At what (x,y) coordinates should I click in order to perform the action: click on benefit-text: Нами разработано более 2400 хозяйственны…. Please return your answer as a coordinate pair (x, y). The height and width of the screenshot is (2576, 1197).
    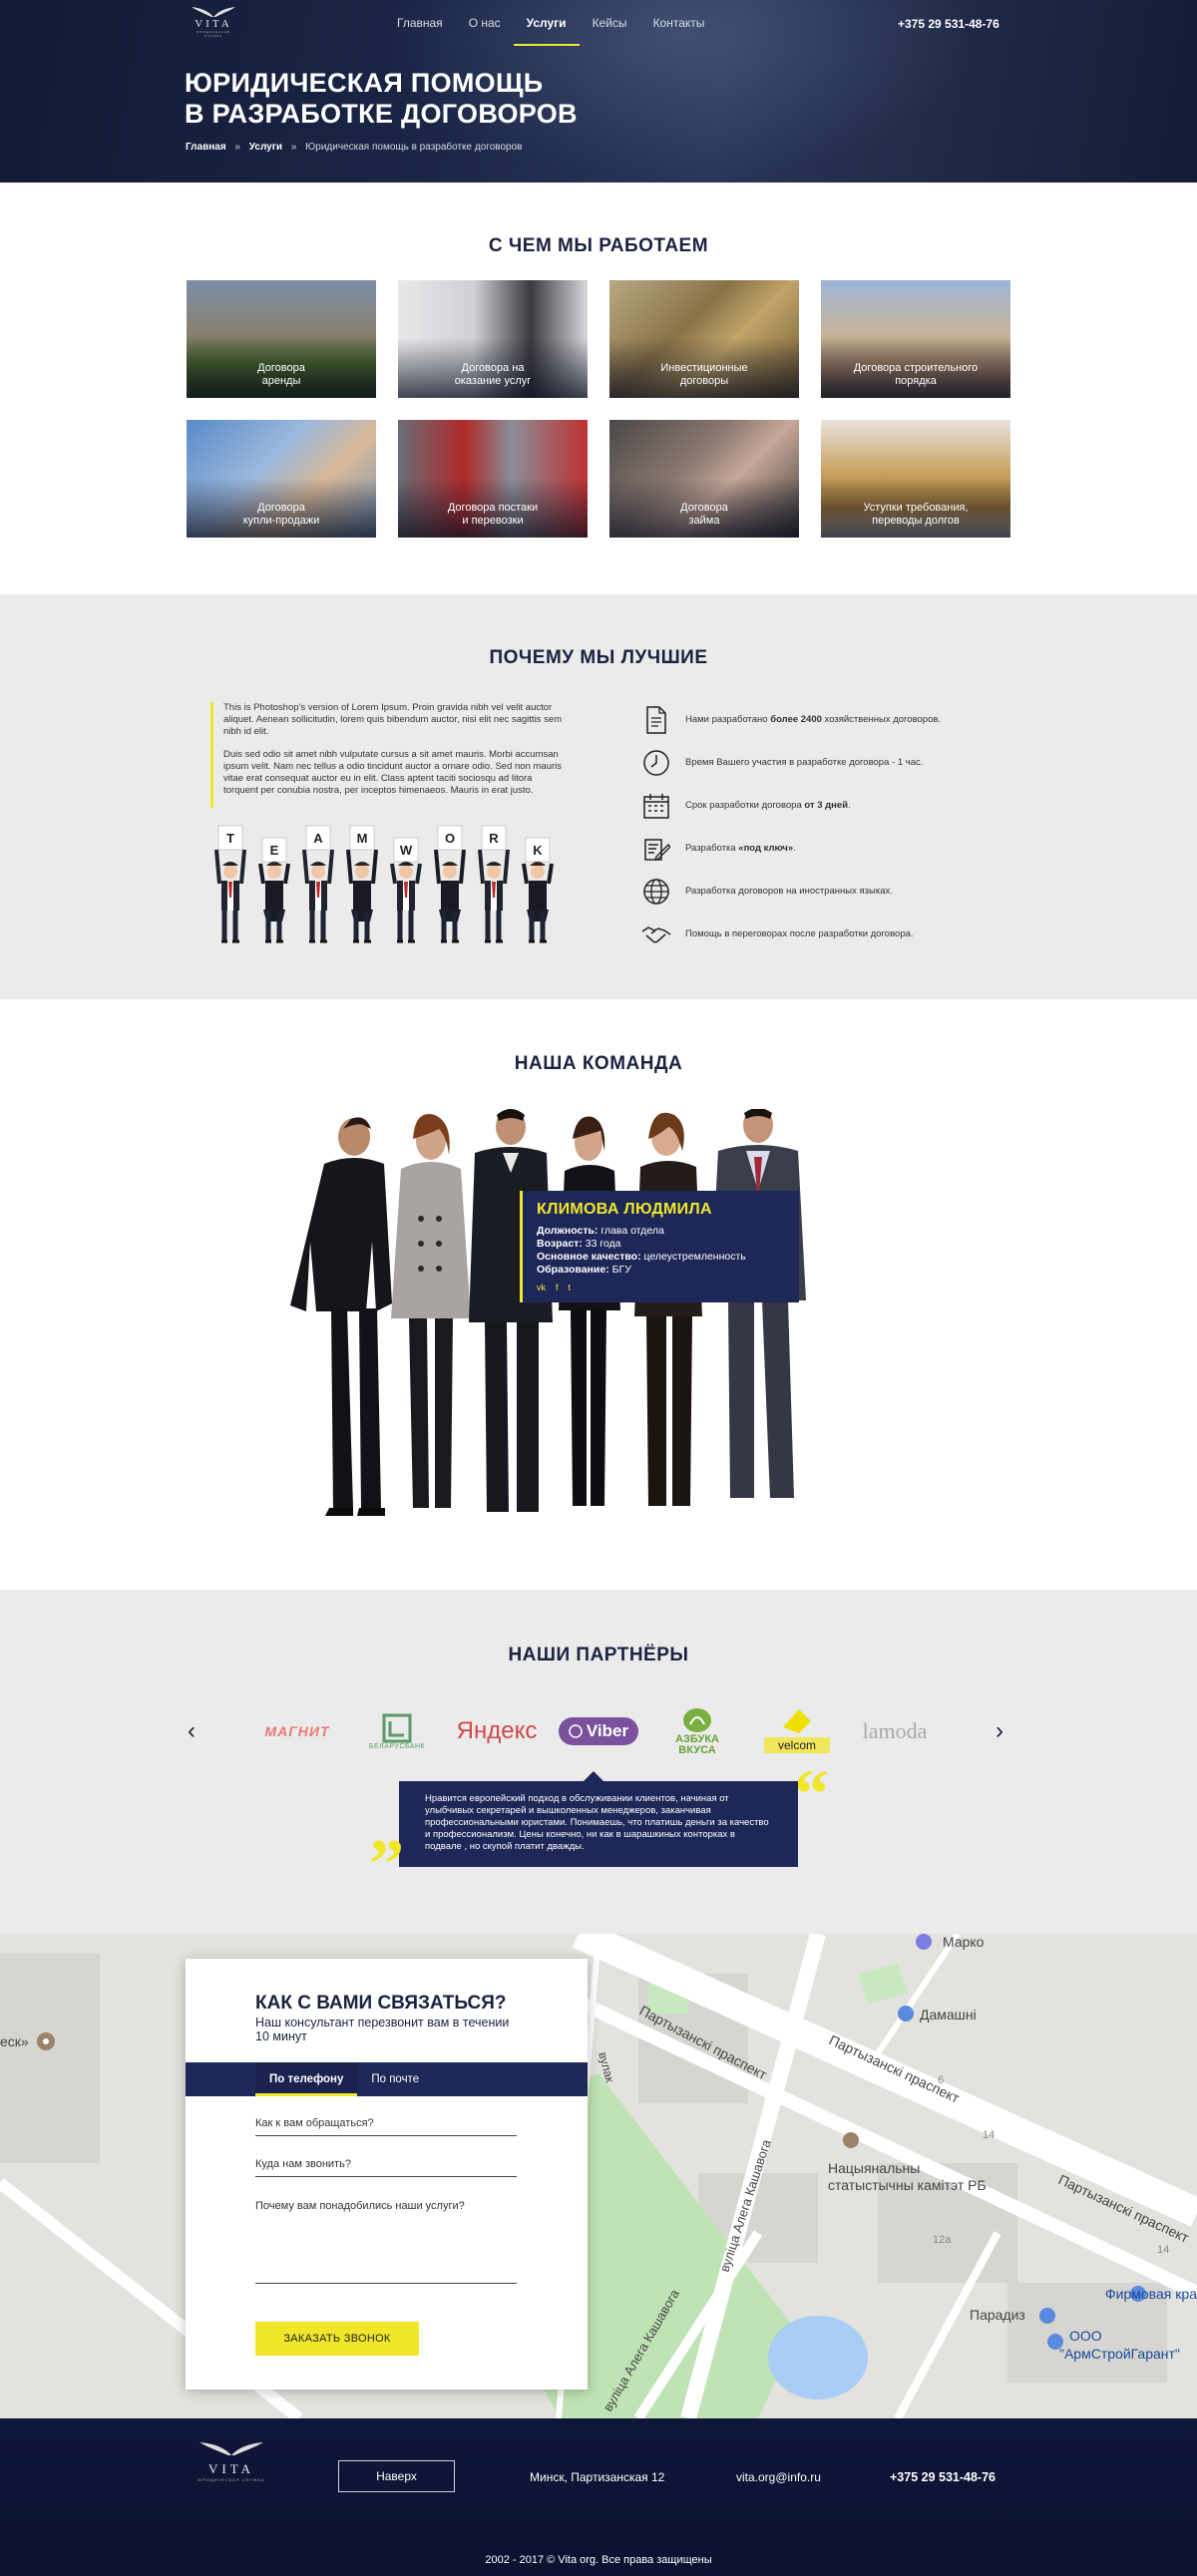
    Looking at the image, I should click on (813, 720).